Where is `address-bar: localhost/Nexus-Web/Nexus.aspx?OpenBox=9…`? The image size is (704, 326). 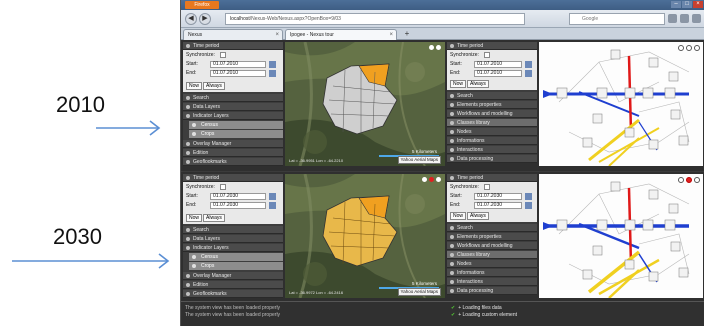 address-bar: localhost/Nexus-Web/Nexus.aspx?OpenBox=9… is located at coordinates (375, 19).